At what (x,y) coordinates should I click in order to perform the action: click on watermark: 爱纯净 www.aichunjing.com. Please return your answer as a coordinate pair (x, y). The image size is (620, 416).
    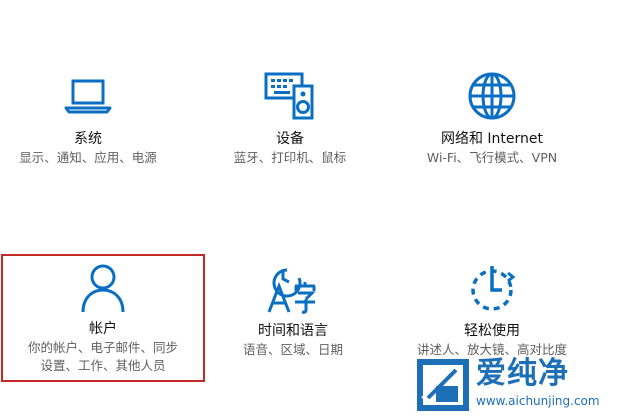
    Looking at the image, I should click on (512, 385).